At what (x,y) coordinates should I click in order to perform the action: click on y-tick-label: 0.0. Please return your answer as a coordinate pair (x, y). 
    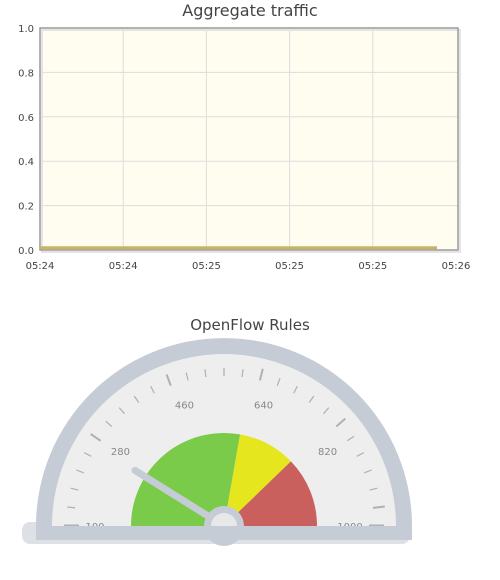
    Looking at the image, I should click on (26, 251).